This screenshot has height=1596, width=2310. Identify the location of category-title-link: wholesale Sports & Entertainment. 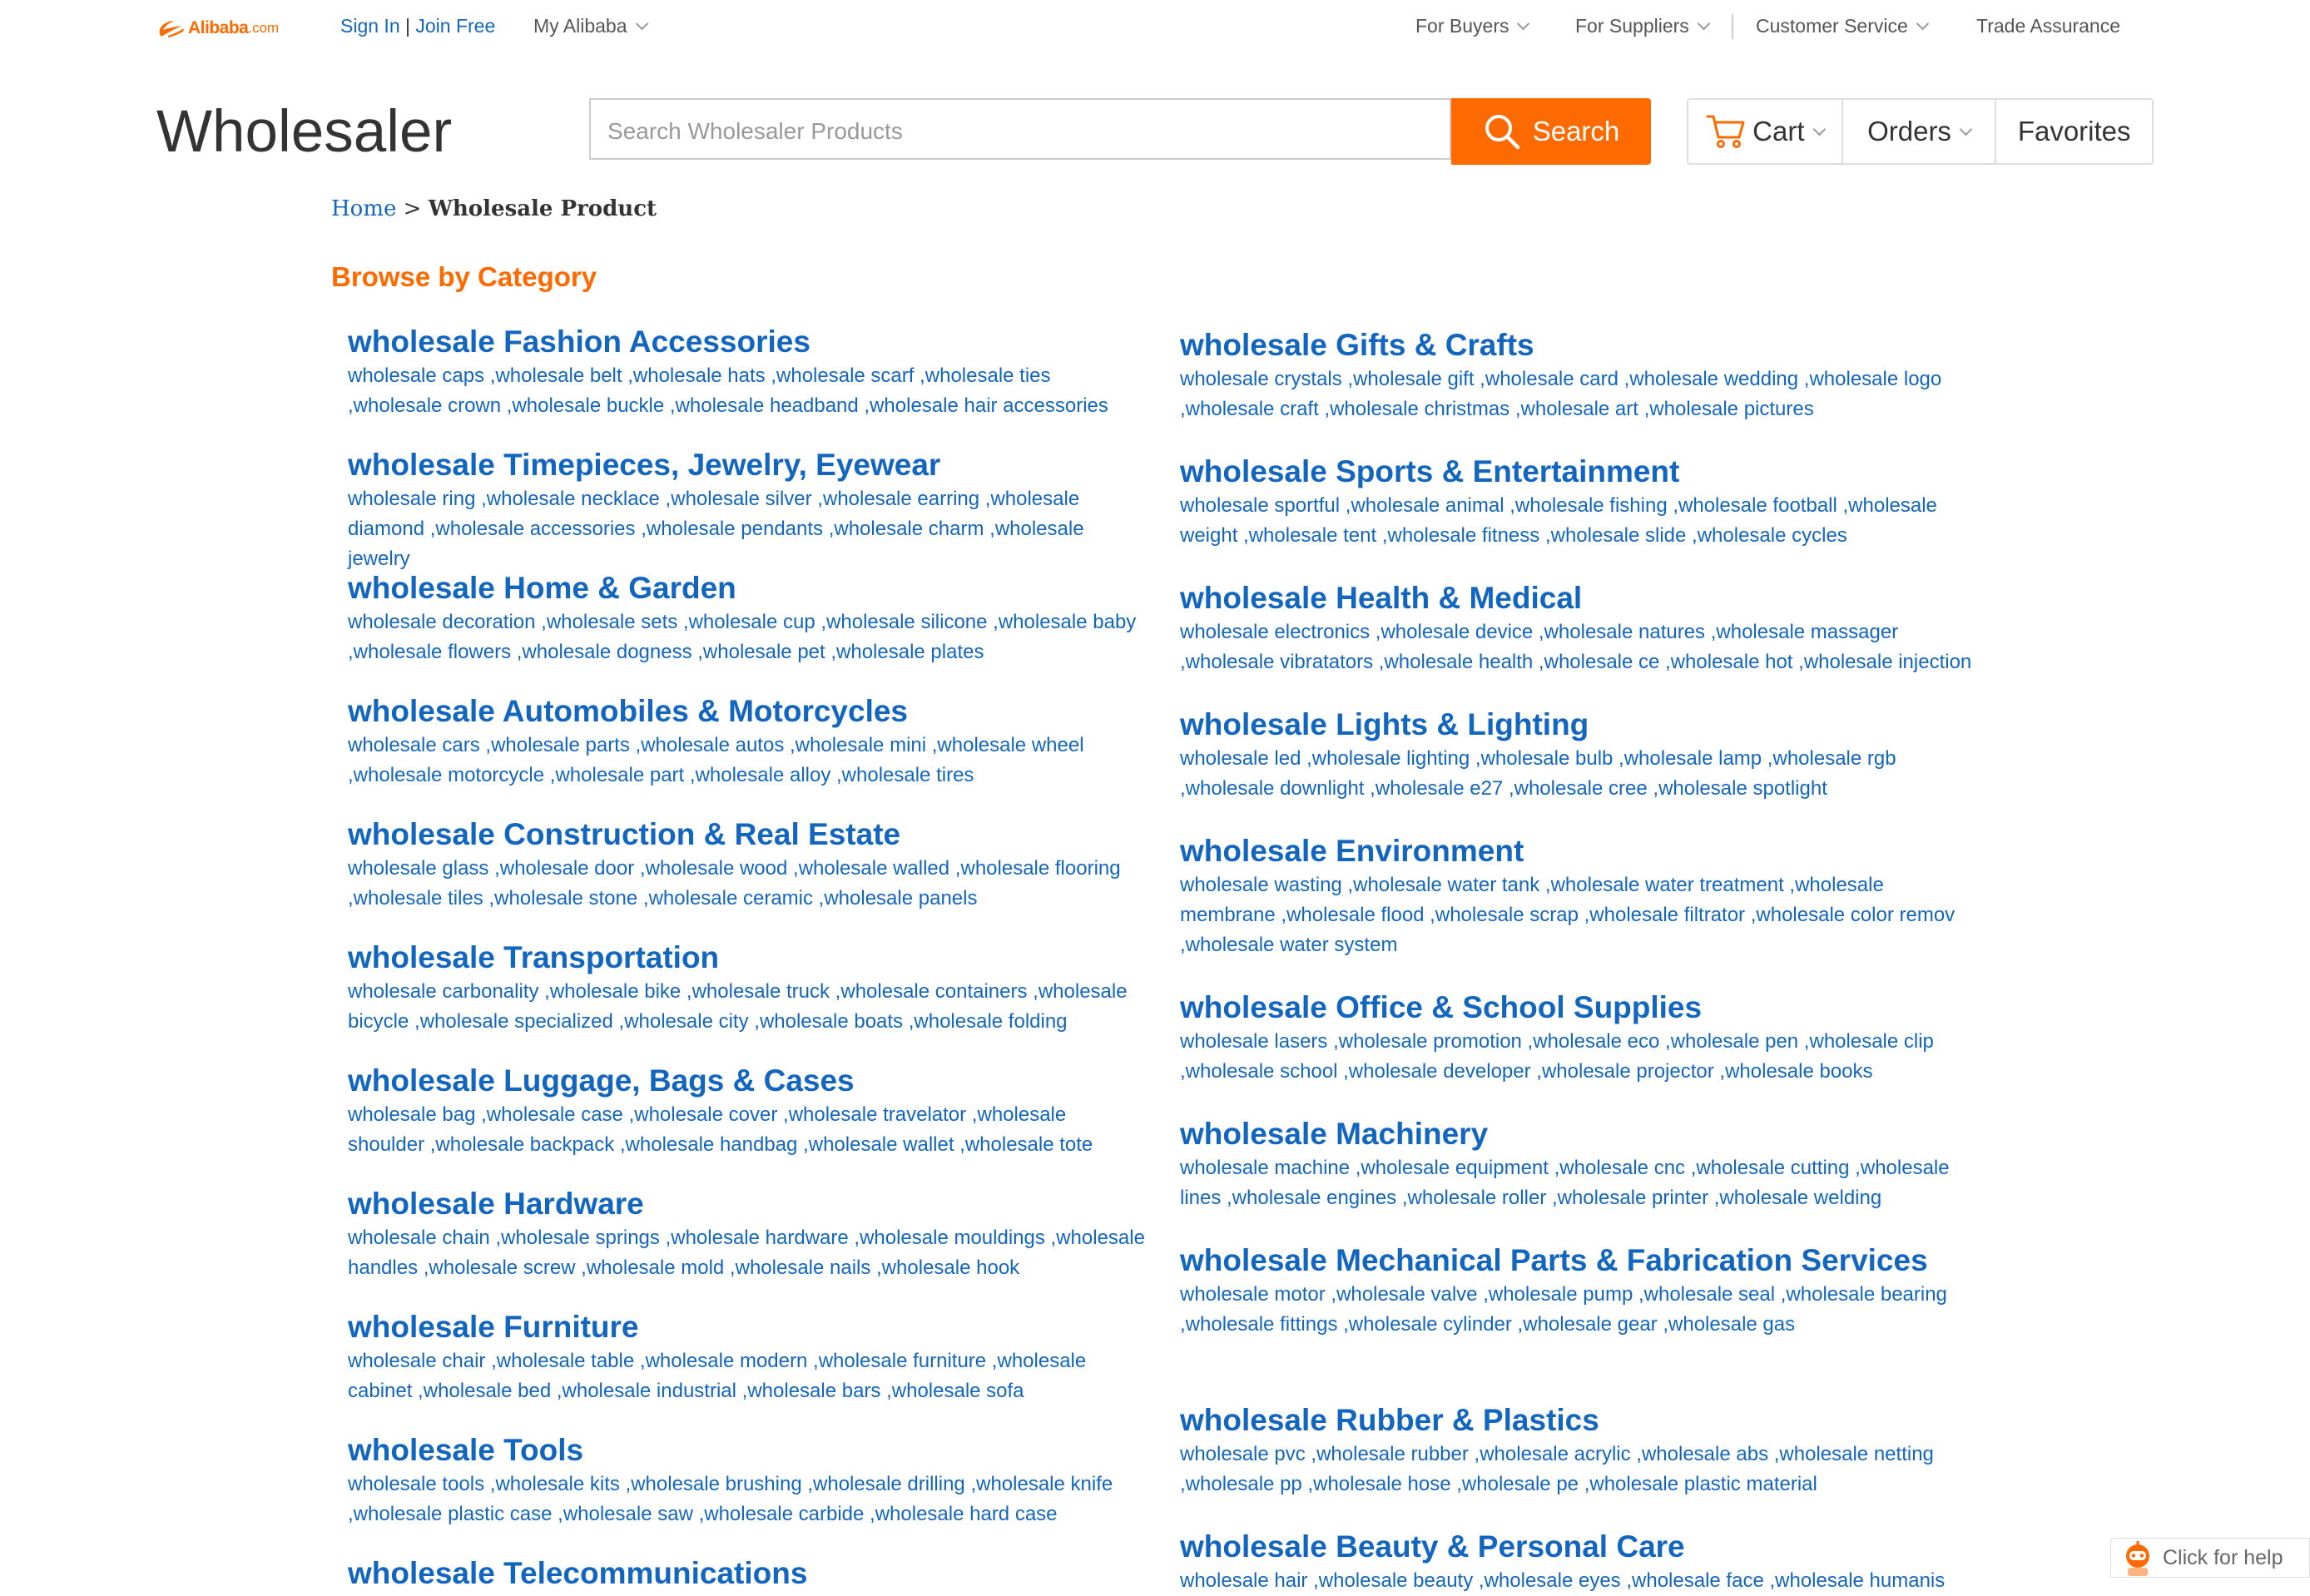
(1579, 472).